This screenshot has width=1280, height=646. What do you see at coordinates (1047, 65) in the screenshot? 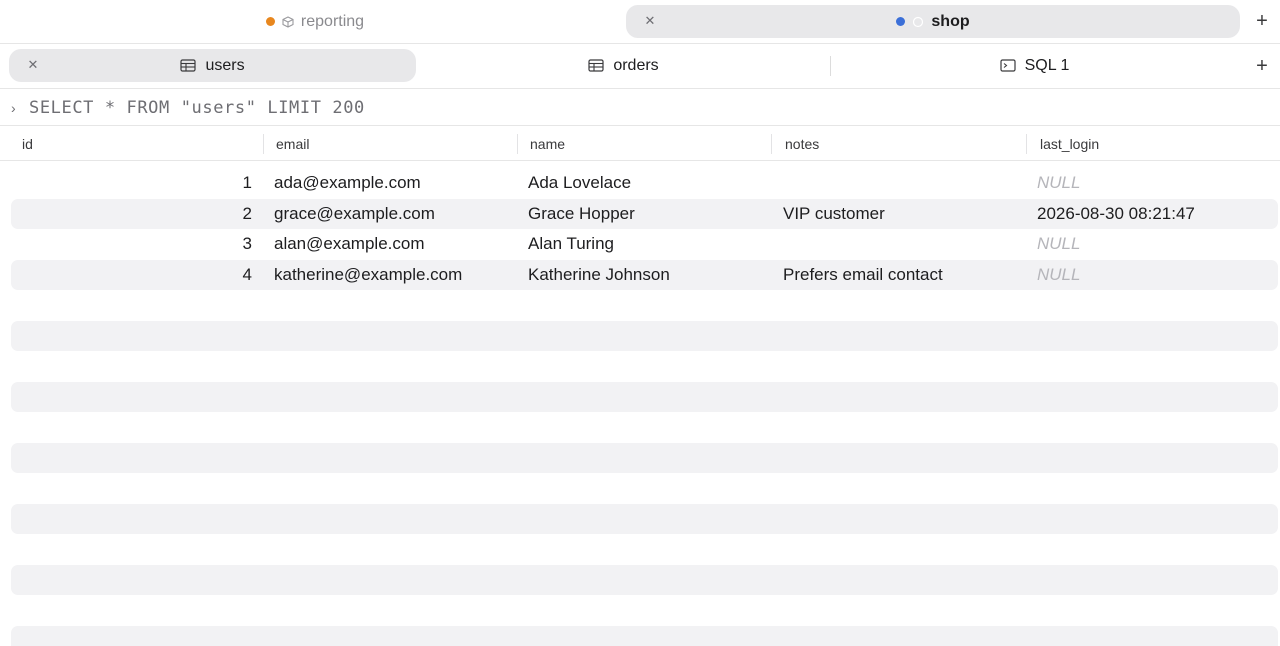
I see `tab-label: SQL 1` at bounding box center [1047, 65].